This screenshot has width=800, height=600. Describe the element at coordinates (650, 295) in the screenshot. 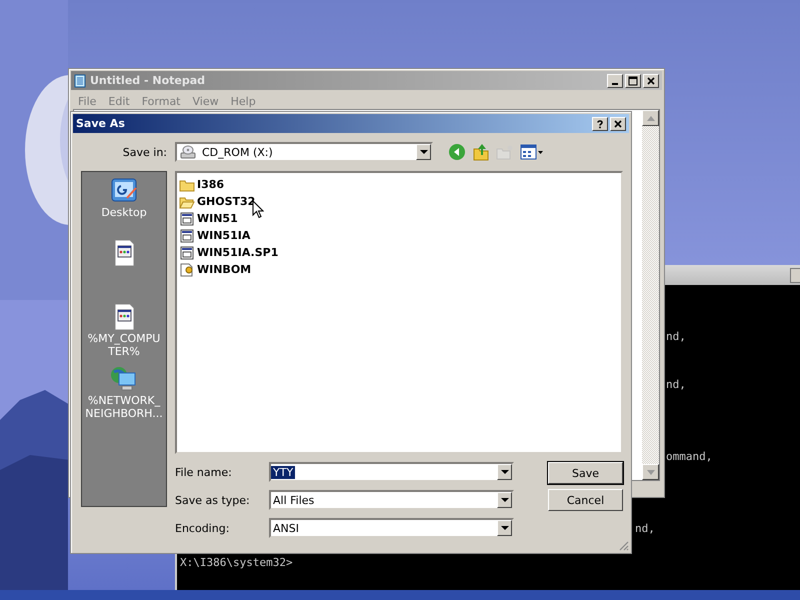

I see `scrollbar` at that location.